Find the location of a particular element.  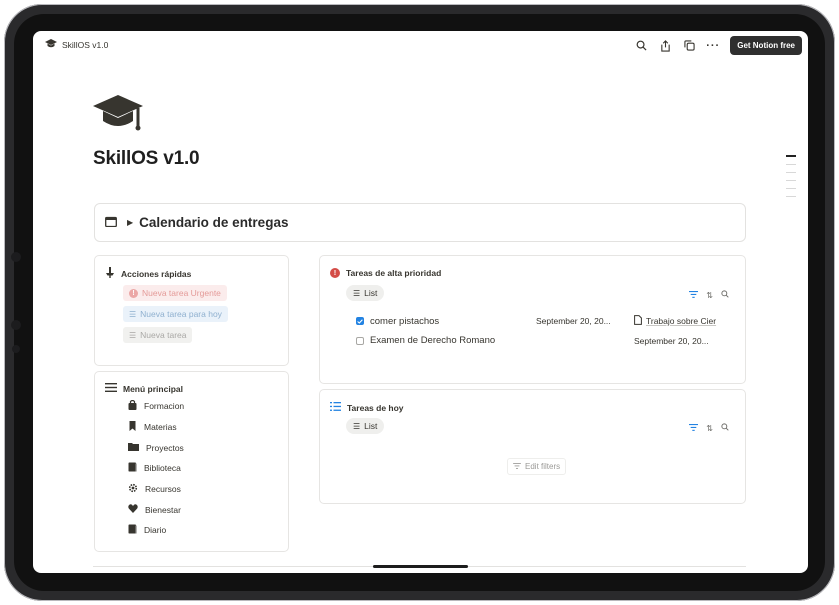

home-indicator is located at coordinates (420, 566).